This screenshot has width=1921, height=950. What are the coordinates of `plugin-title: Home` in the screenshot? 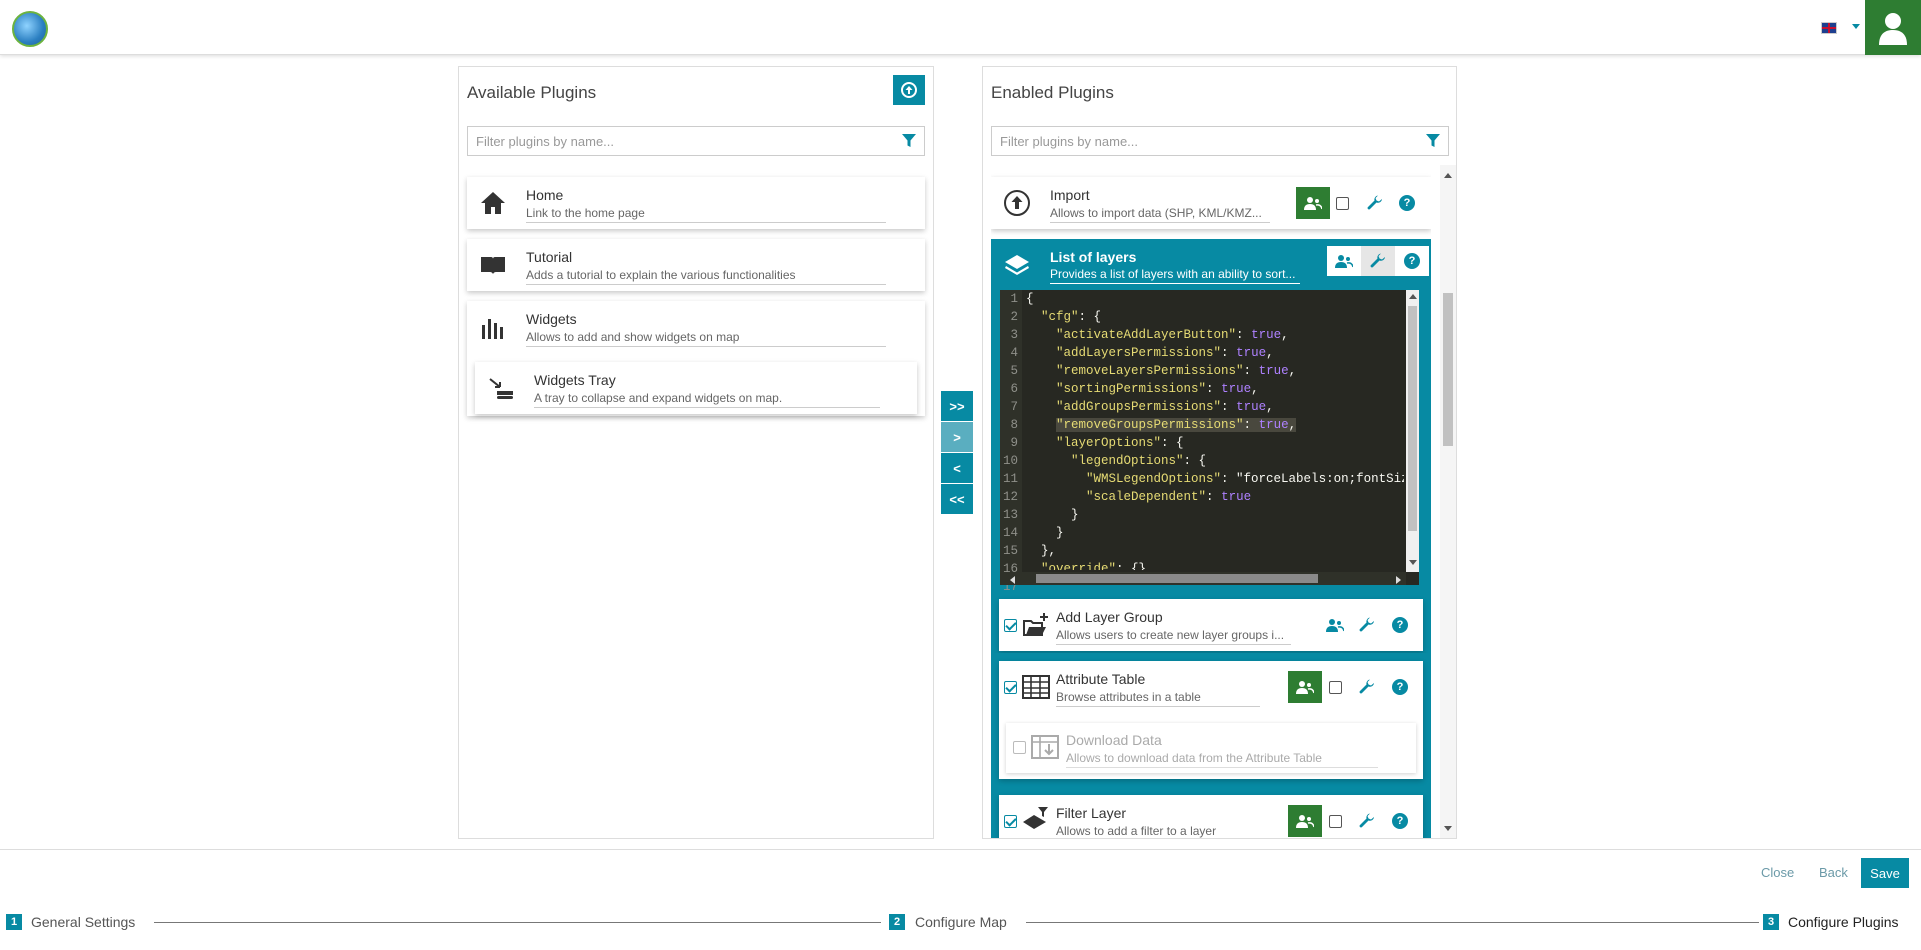 It's located at (545, 195).